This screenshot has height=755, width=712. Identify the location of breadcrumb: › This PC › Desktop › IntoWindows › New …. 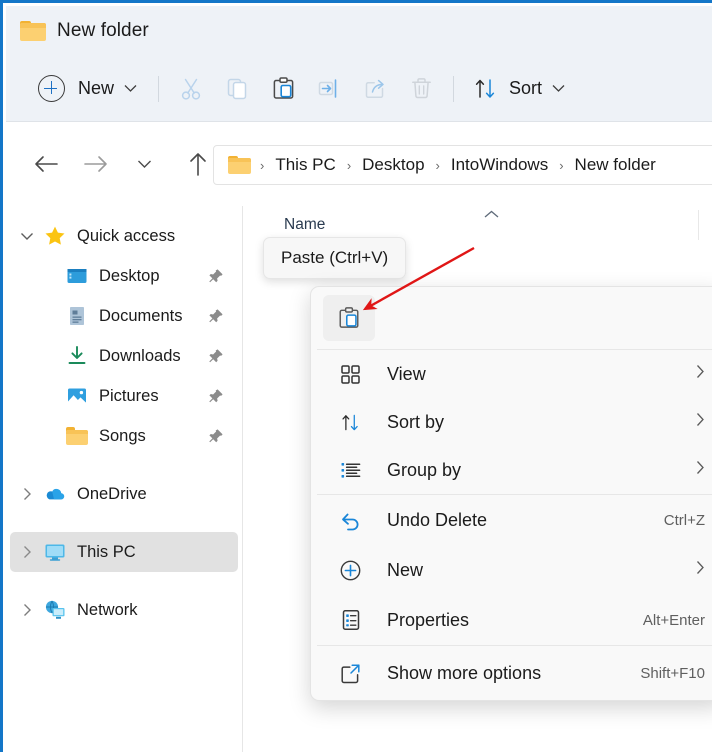
(462, 165).